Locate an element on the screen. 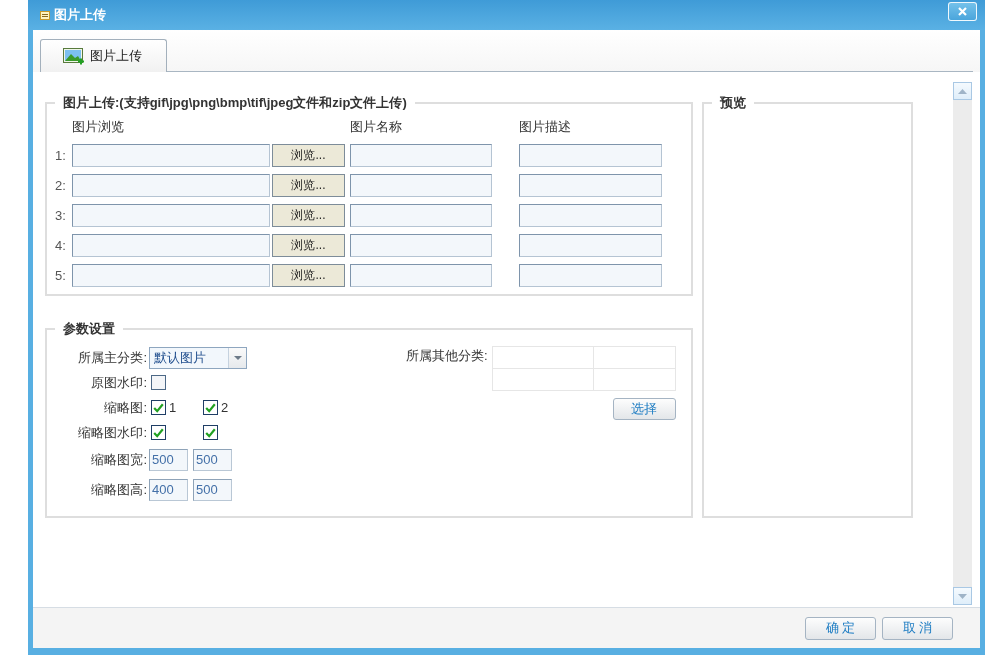  checkbox-label: 1 is located at coordinates (173, 407).